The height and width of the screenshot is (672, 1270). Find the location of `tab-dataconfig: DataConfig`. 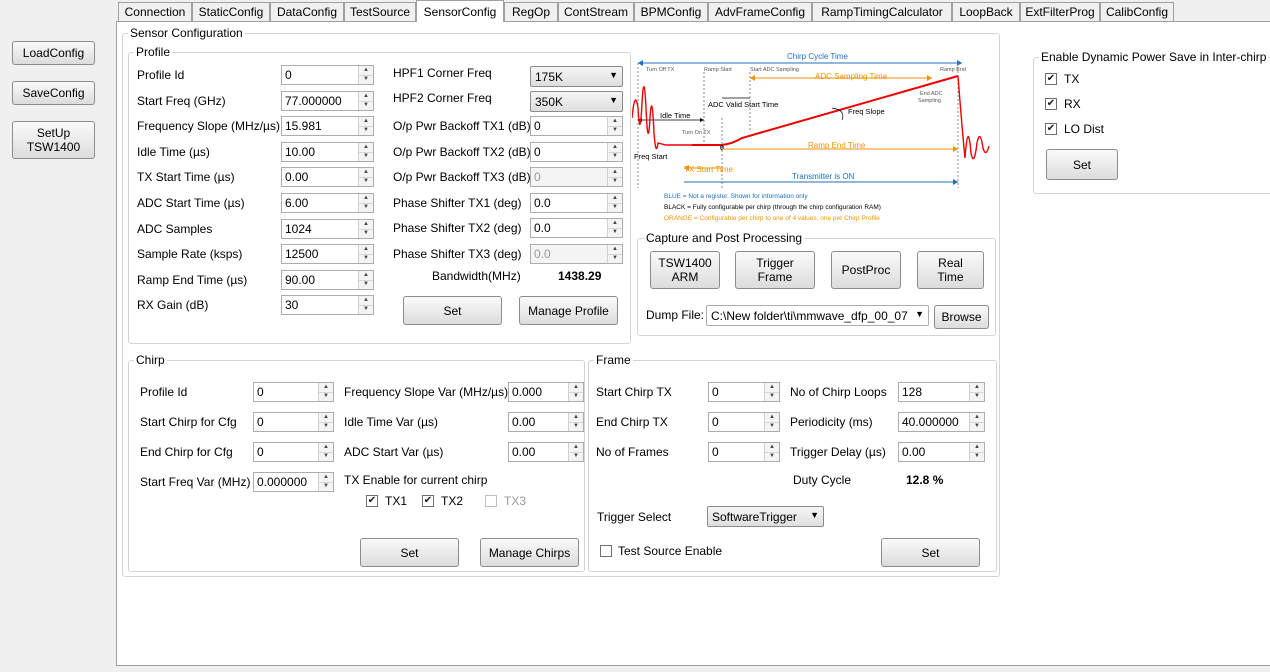

tab-dataconfig: DataConfig is located at coordinates (307, 11).